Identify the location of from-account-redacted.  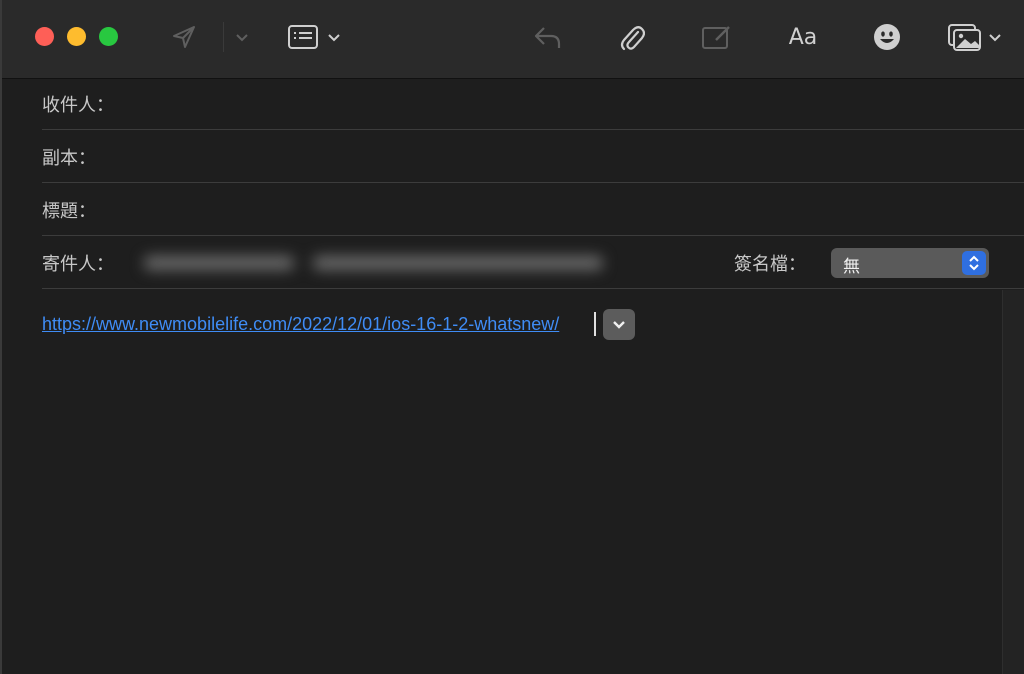
(374, 263).